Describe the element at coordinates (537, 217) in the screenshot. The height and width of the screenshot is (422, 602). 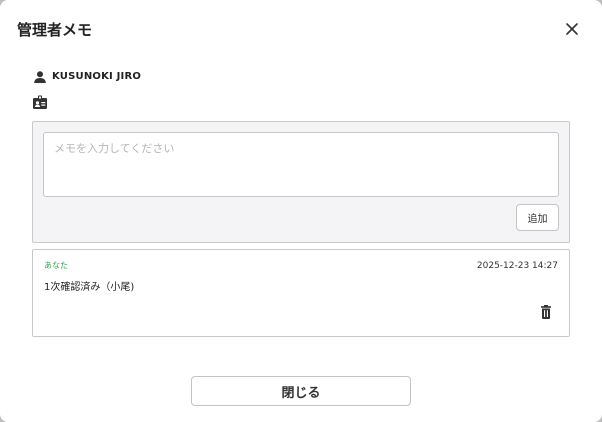
I see `add-button: 追加` at that location.